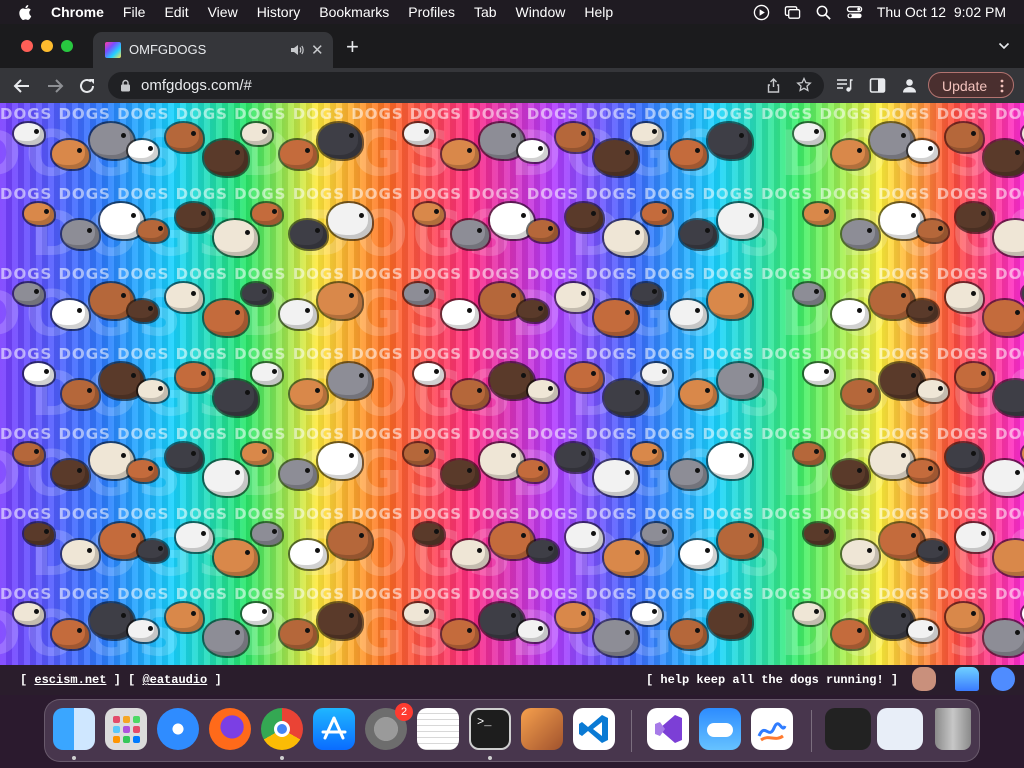 The image size is (1024, 768). Describe the element at coordinates (223, 12) in the screenshot. I see `menu-view: View` at that location.